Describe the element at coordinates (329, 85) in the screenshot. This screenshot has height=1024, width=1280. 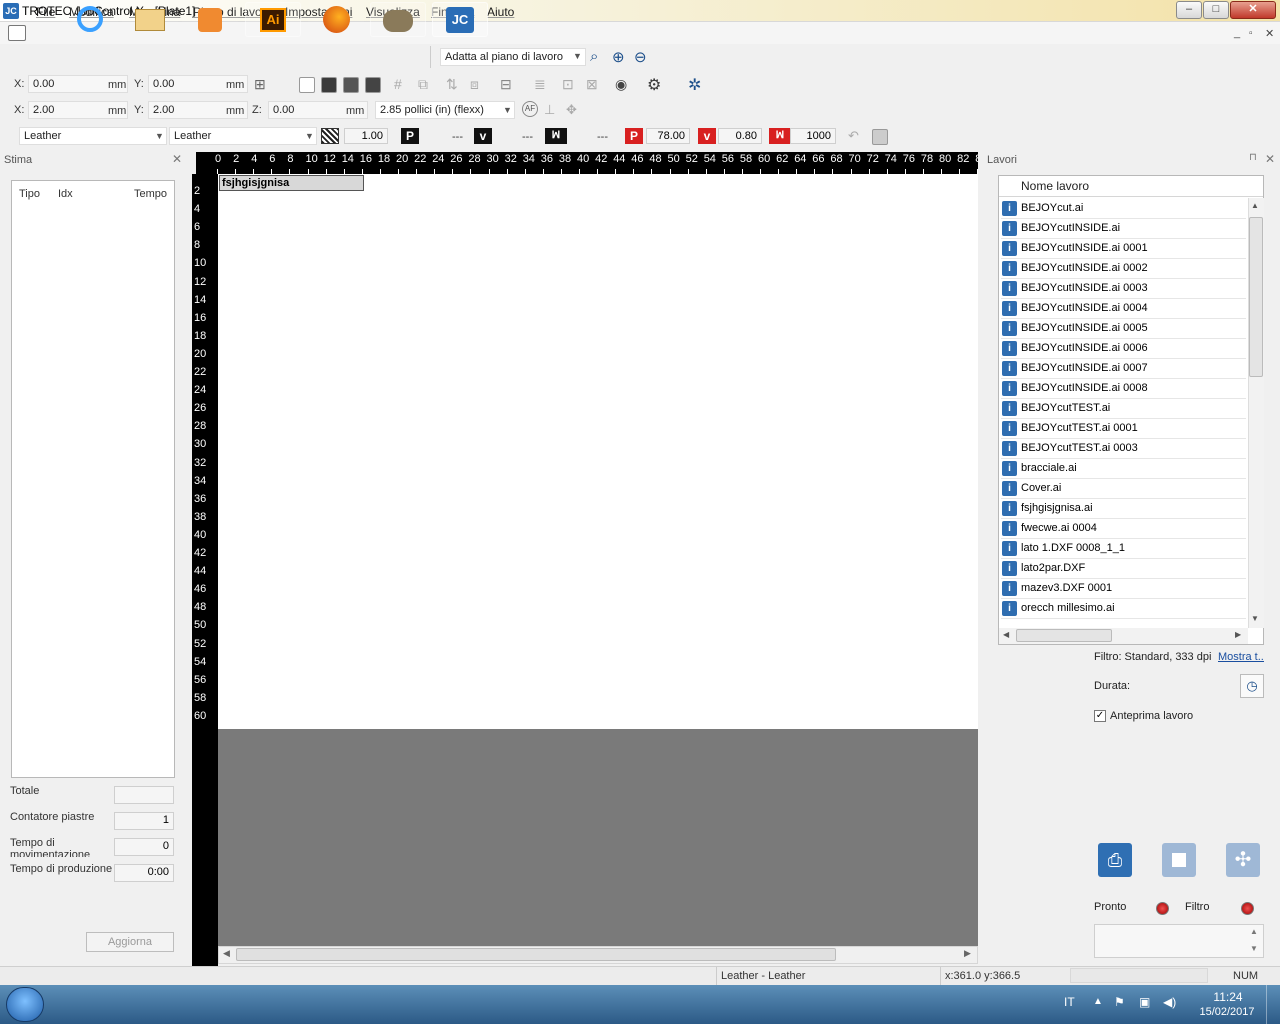
I see `save-icon` at that location.